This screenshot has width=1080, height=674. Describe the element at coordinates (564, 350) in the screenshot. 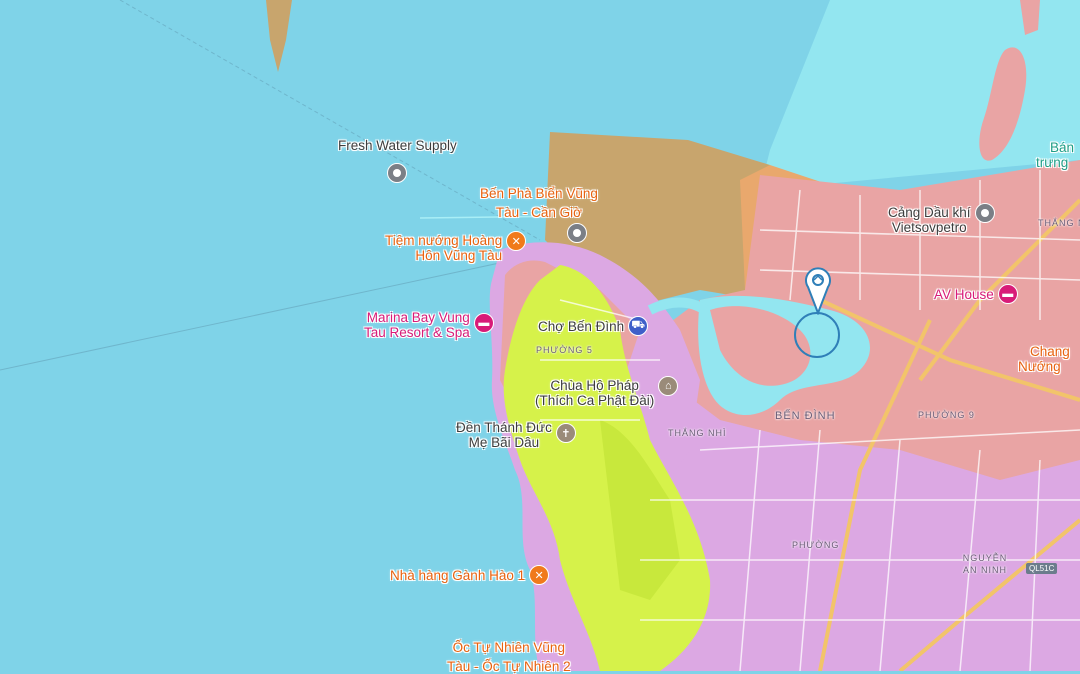

I see `area-label-phuong-5: PHƯỜNG 5` at that location.